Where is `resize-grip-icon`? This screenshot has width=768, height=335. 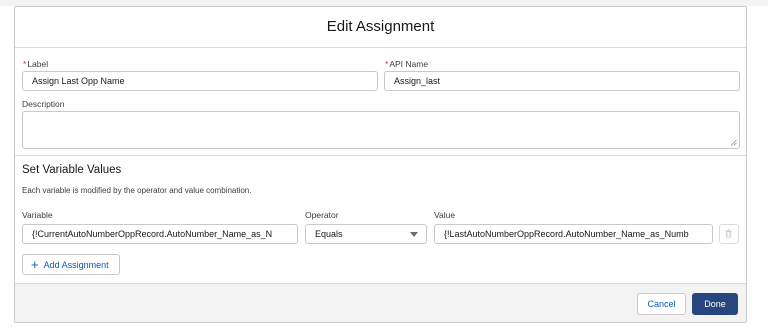
resize-grip-icon is located at coordinates (733, 142).